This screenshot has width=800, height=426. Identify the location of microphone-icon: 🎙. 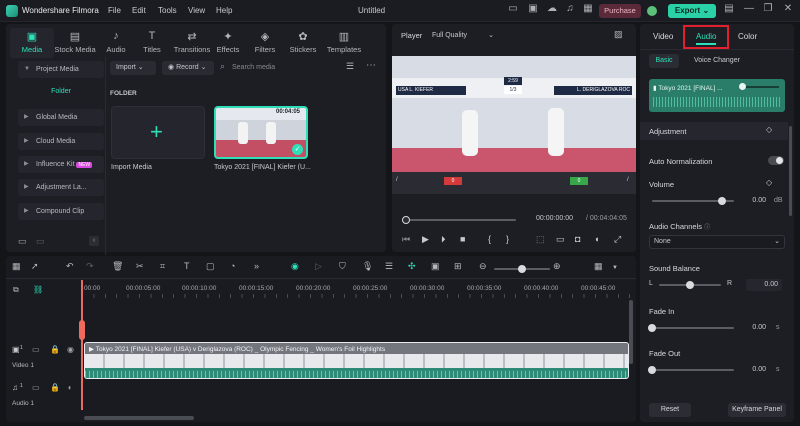
(367, 266).